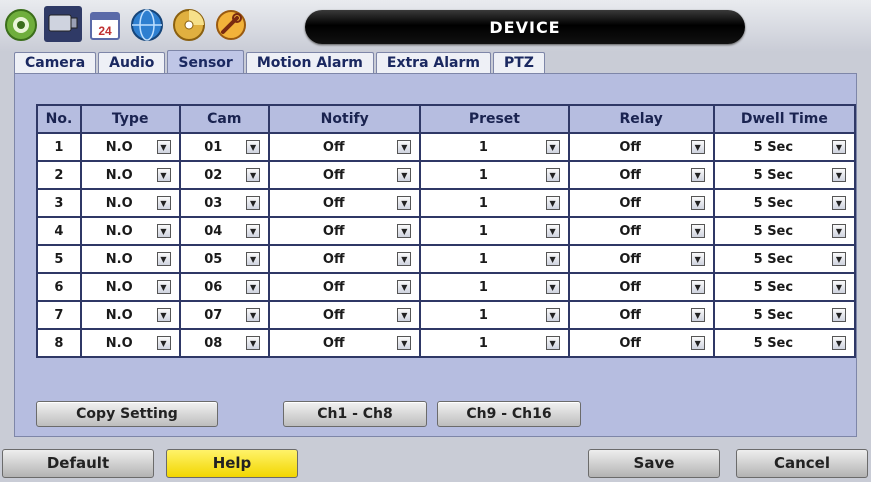 The image size is (871, 482). Describe the element at coordinates (224, 343) in the screenshot. I see `cam-select: 08 ▼` at that location.